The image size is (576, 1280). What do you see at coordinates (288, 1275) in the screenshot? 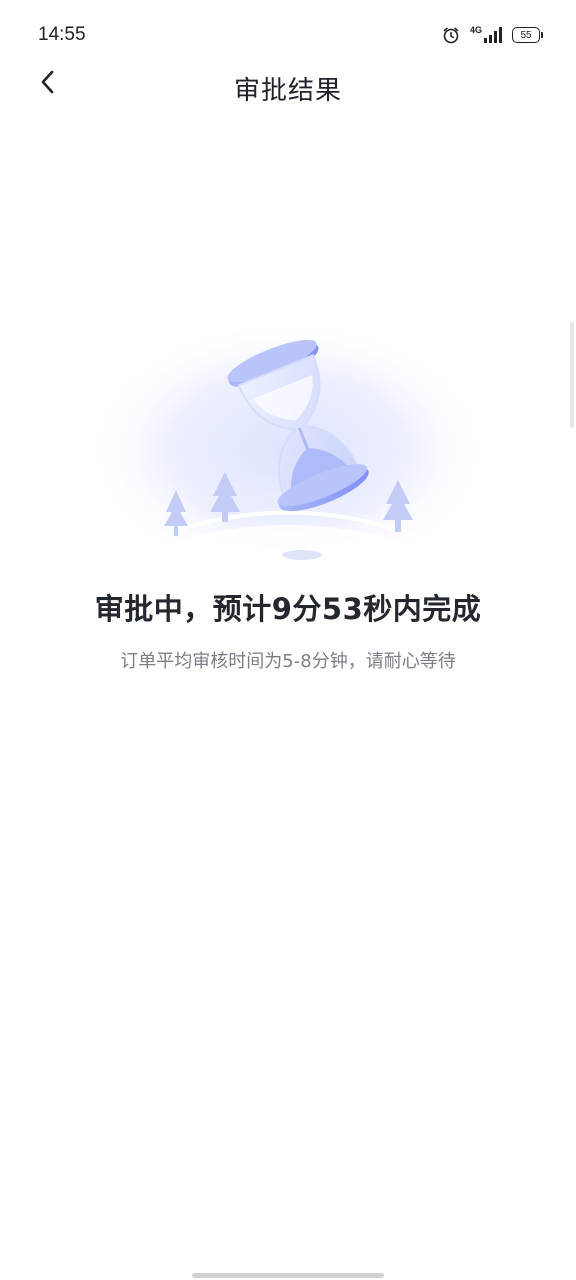
I see `home-indicator` at bounding box center [288, 1275].